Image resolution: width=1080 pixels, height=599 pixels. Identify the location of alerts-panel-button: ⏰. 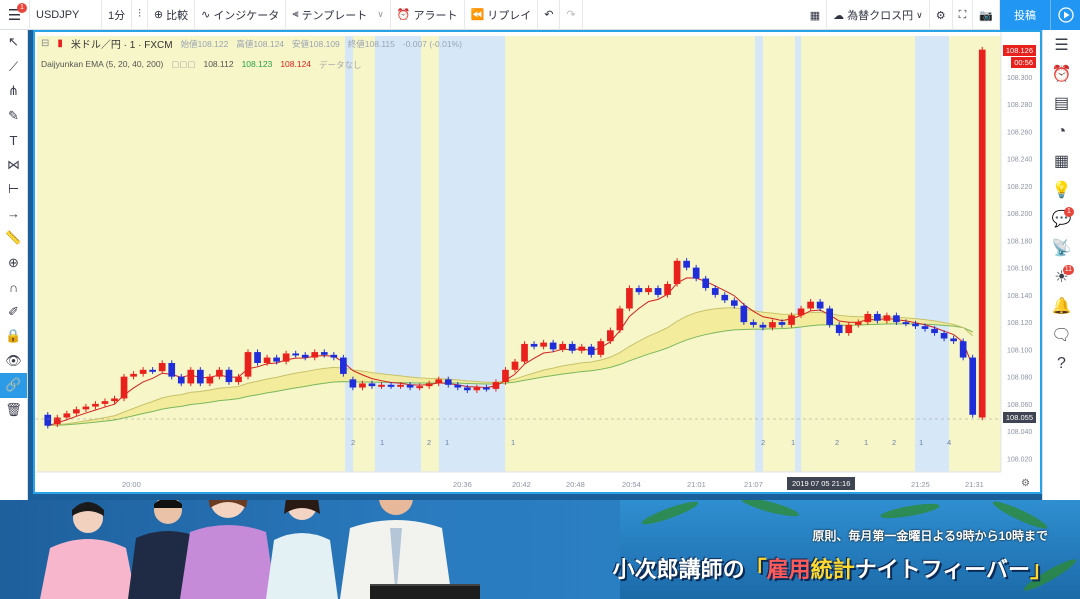
(1061, 73).